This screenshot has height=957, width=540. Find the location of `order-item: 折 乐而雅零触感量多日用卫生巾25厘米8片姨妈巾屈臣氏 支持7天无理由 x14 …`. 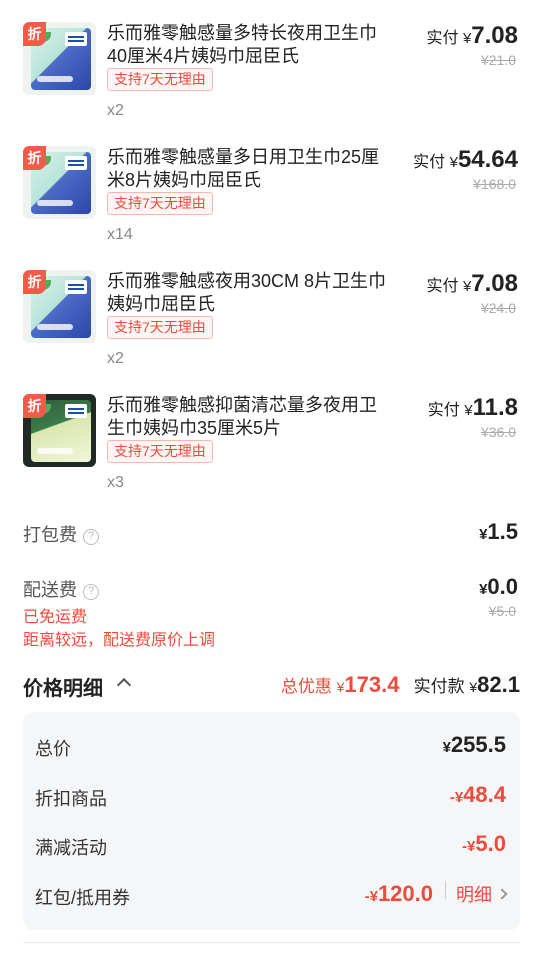

order-item: 折 乐而雅零触感量多日用卫生巾25厘米8片姨妈巾屈臣氏 支持7天无理由 x14 … is located at coordinates (270, 208).